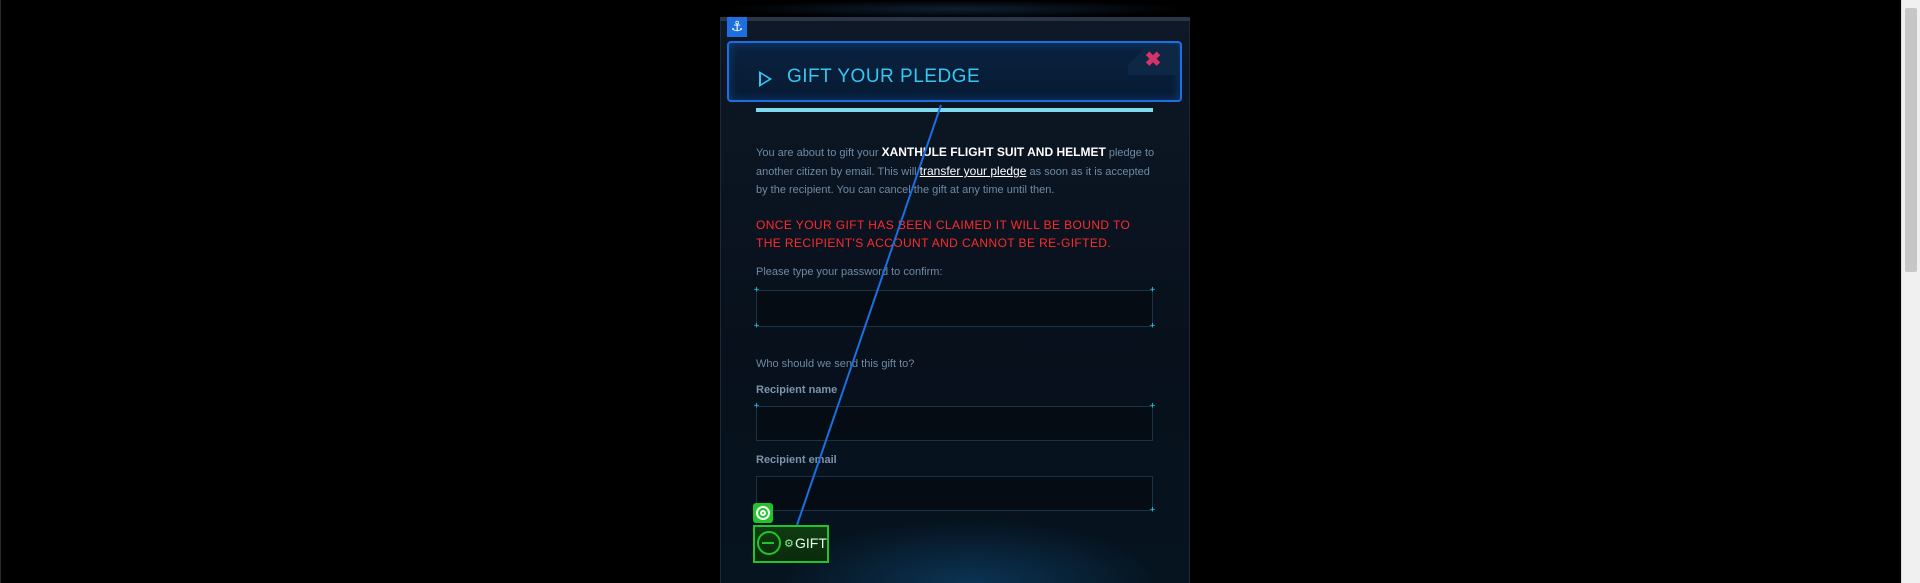 Image resolution: width=1920 pixels, height=583 pixels. I want to click on play-arrow-icon, so click(765, 79).